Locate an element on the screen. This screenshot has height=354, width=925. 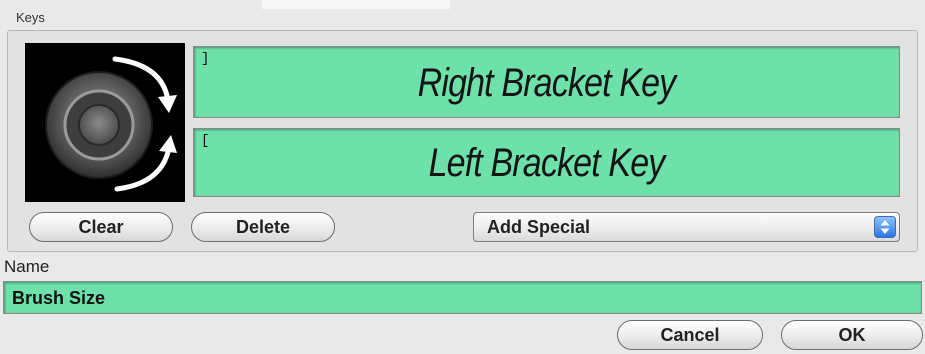
touch-ring-dial-icon is located at coordinates (105, 122).